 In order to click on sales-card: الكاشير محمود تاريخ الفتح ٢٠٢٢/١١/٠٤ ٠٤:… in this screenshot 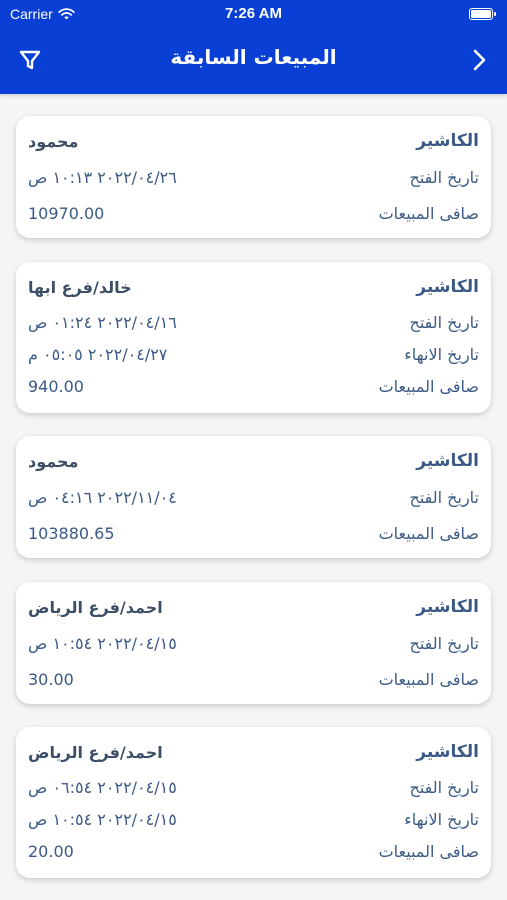, I will do `click(253, 497)`.